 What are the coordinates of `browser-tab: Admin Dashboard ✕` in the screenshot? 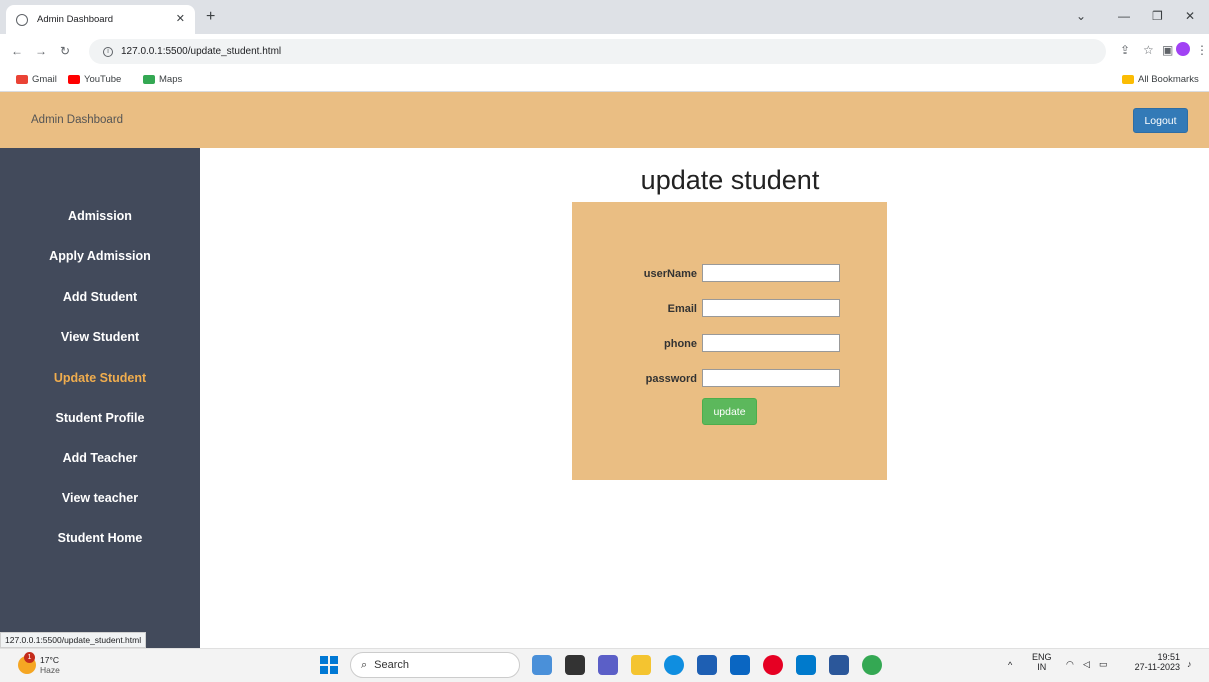 It's located at (100, 19).